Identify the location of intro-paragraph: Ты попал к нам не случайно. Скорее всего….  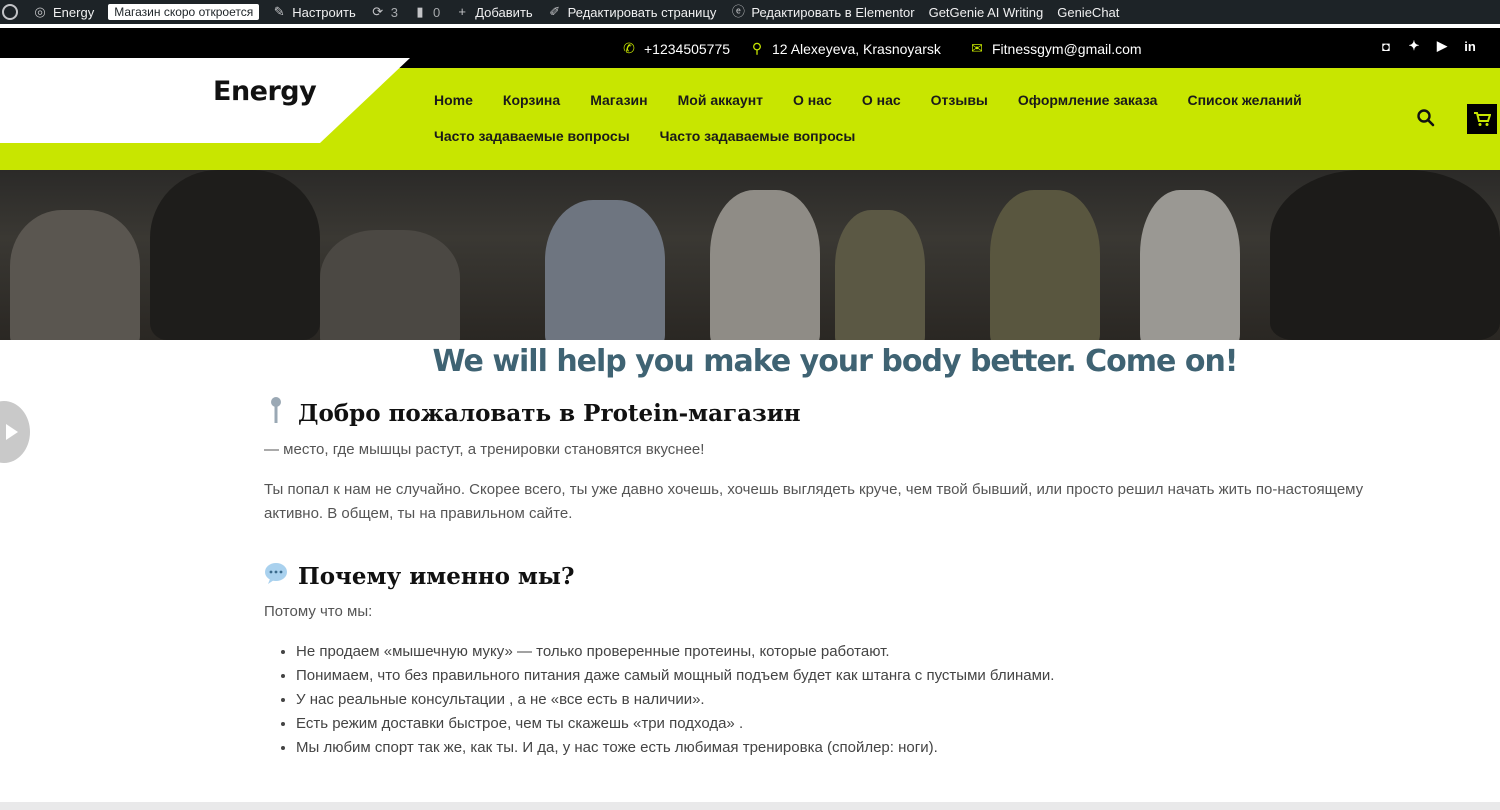
(814, 501).